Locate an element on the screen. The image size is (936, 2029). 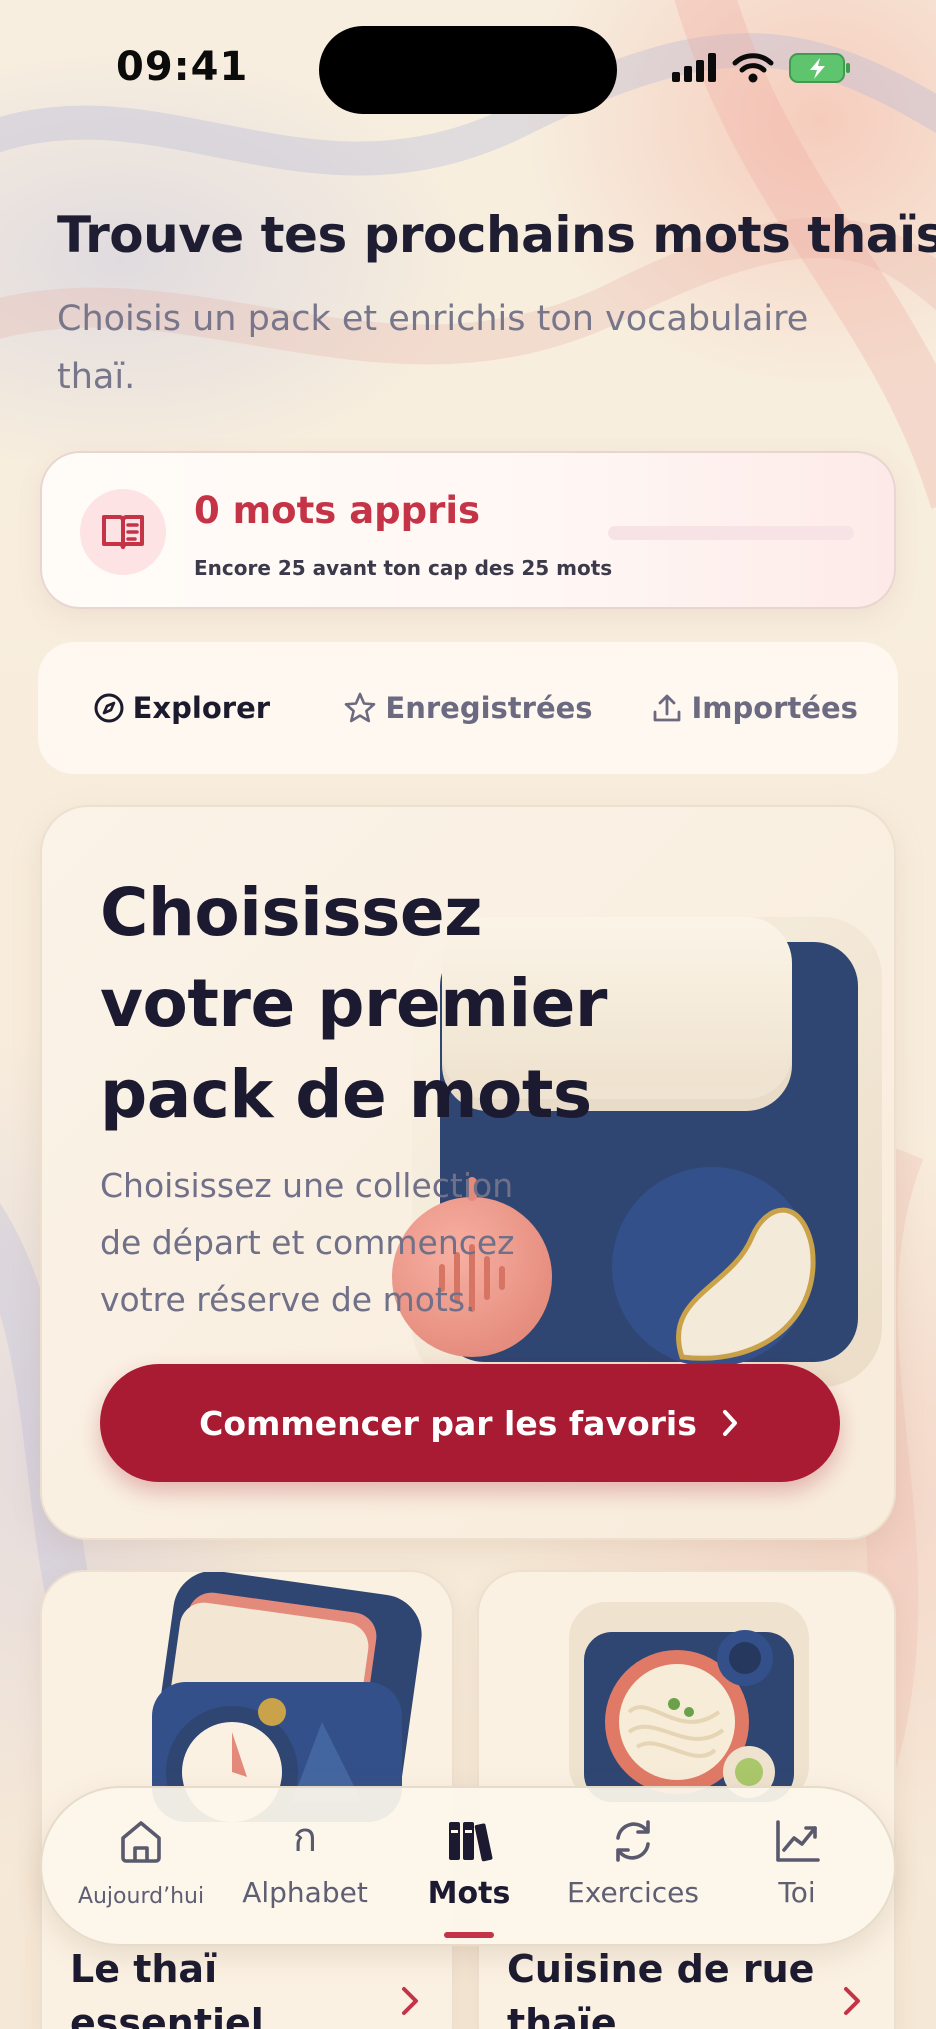
hero-title: Choisissez votre premier pack de mots is located at coordinates (353, 1003).